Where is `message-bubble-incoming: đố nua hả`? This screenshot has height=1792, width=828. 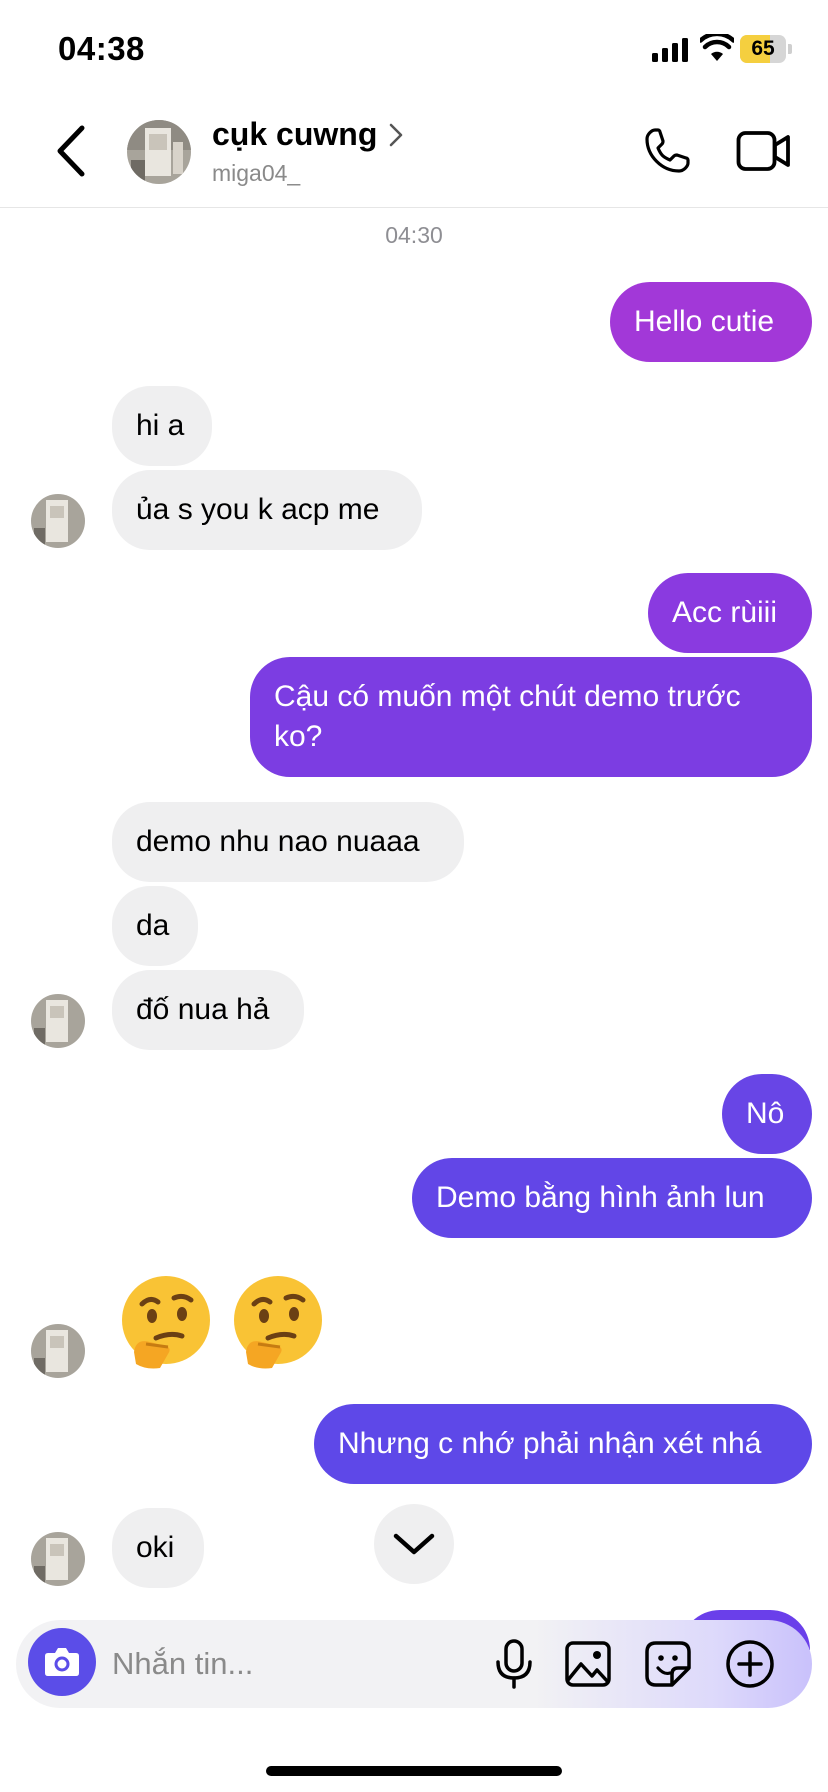
message-bubble-incoming: đố nua hả is located at coordinates (208, 1010).